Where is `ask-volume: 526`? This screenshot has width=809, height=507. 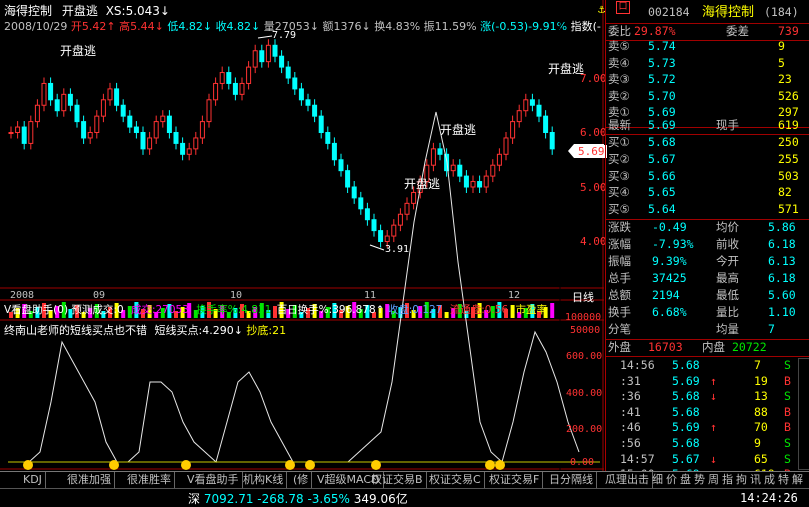
ask-volume: 526 is located at coordinates (788, 95).